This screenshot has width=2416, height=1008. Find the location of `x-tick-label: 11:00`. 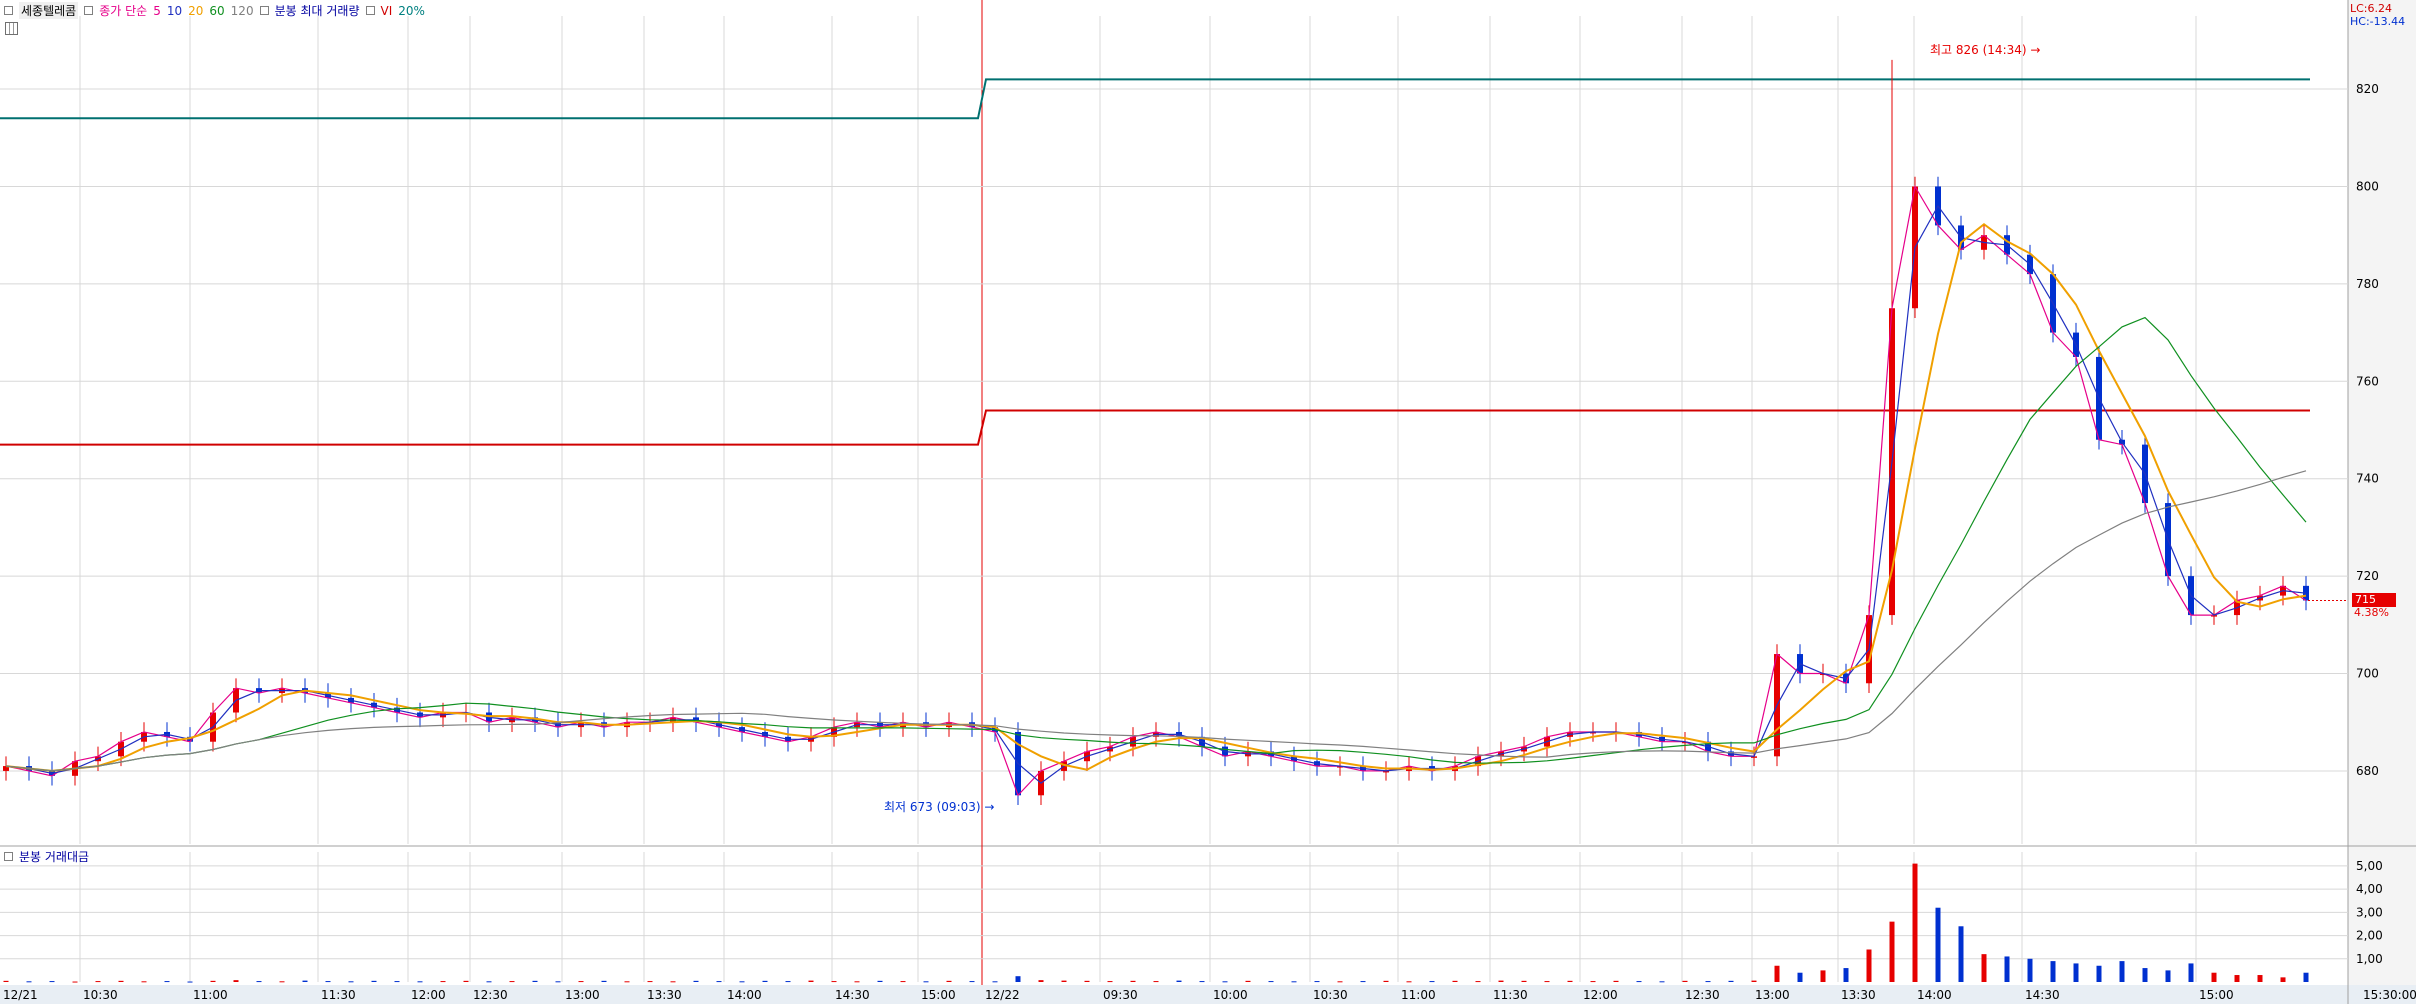

x-tick-label: 11:00 is located at coordinates (1418, 995).